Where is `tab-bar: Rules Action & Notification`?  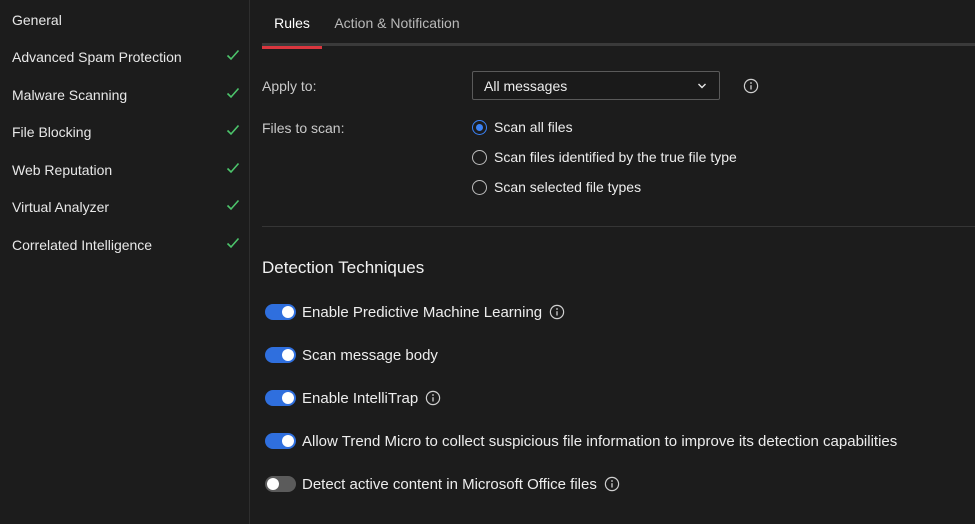 tab-bar: Rules Action & Notification is located at coordinates (618, 24).